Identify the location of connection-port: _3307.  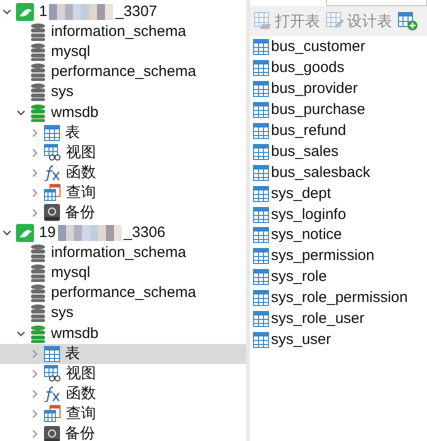
(136, 12).